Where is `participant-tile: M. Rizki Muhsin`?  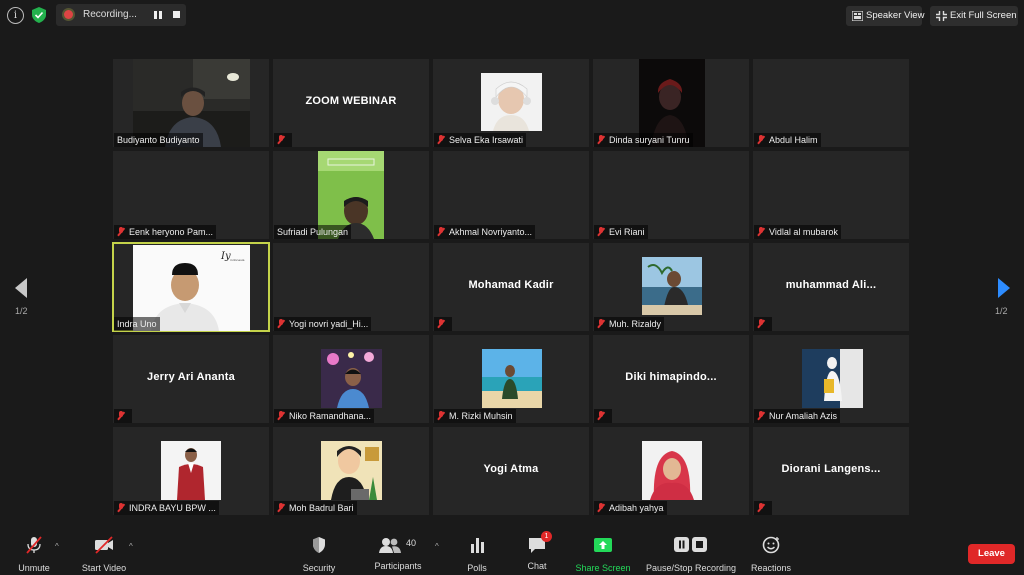
participant-tile: M. Rizki Muhsin is located at coordinates (511, 379).